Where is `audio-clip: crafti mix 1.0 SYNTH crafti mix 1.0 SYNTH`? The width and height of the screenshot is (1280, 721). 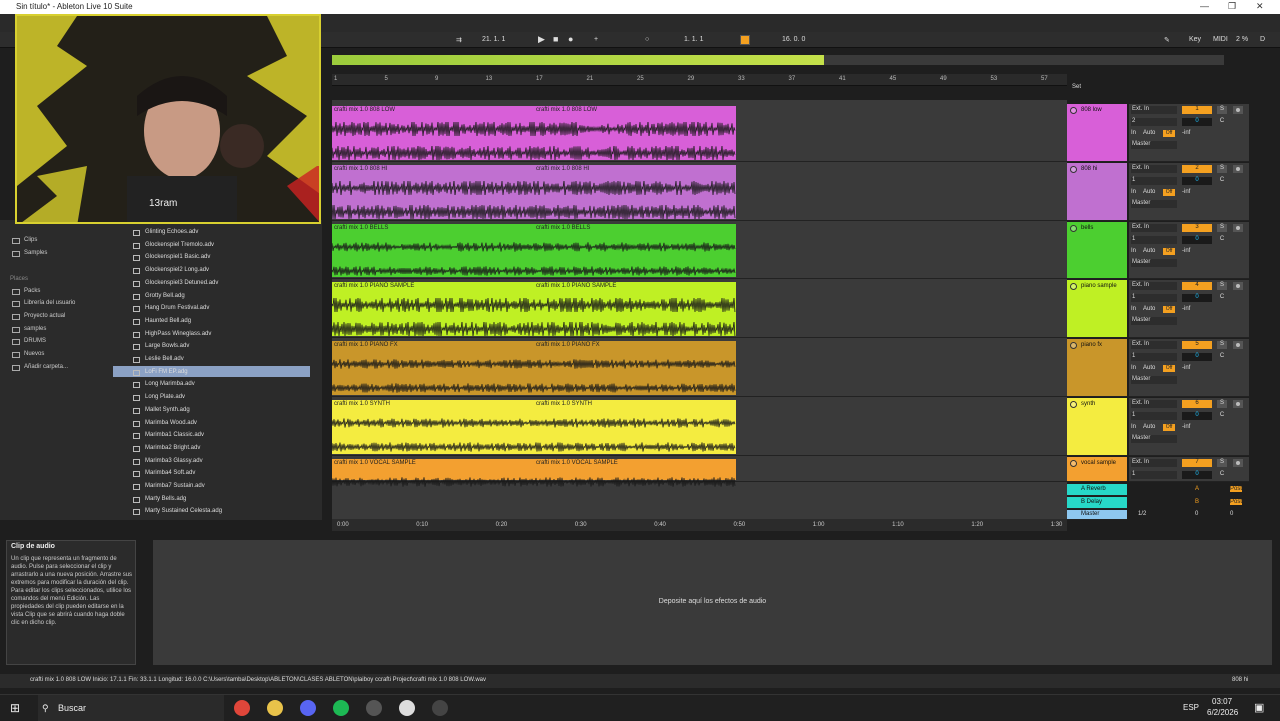 audio-clip: crafti mix 1.0 SYNTH crafti mix 1.0 SYNTH is located at coordinates (534, 427).